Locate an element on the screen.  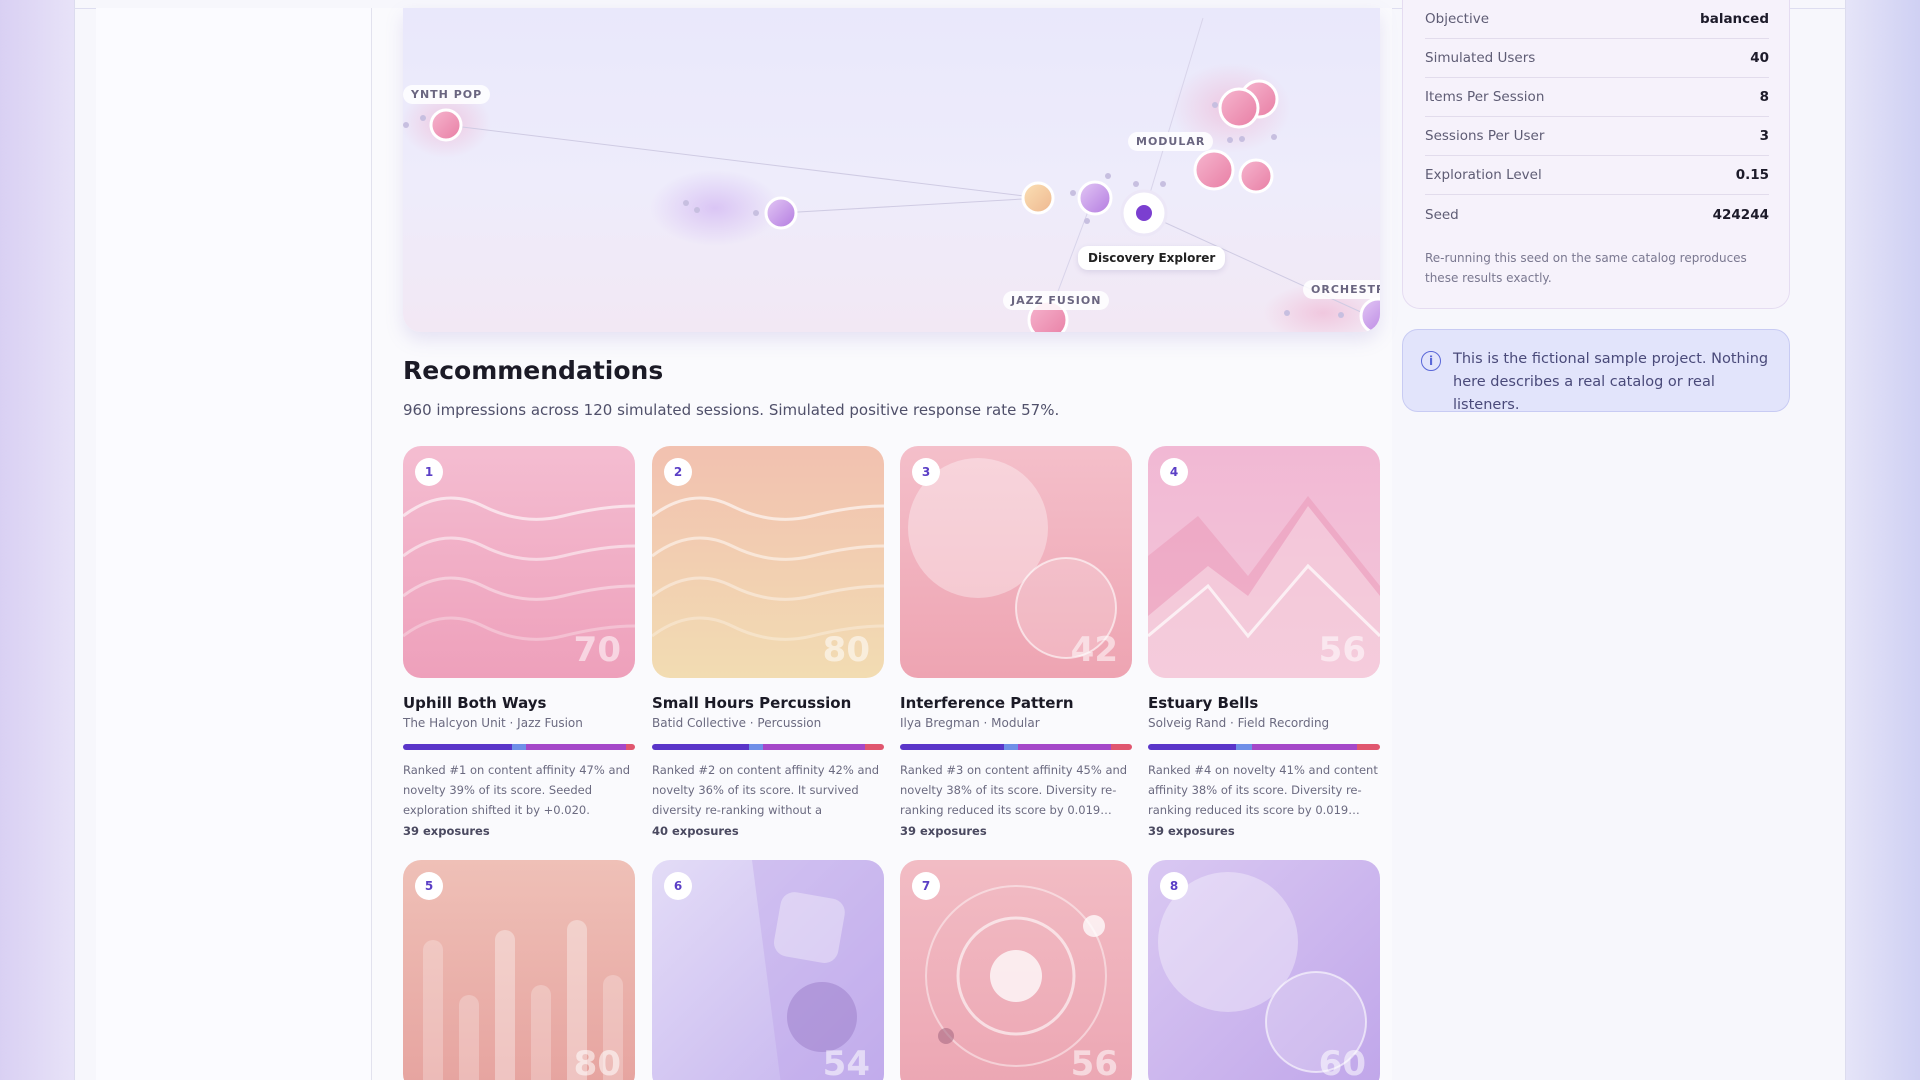
album-art: 5 80 is located at coordinates (519, 970).